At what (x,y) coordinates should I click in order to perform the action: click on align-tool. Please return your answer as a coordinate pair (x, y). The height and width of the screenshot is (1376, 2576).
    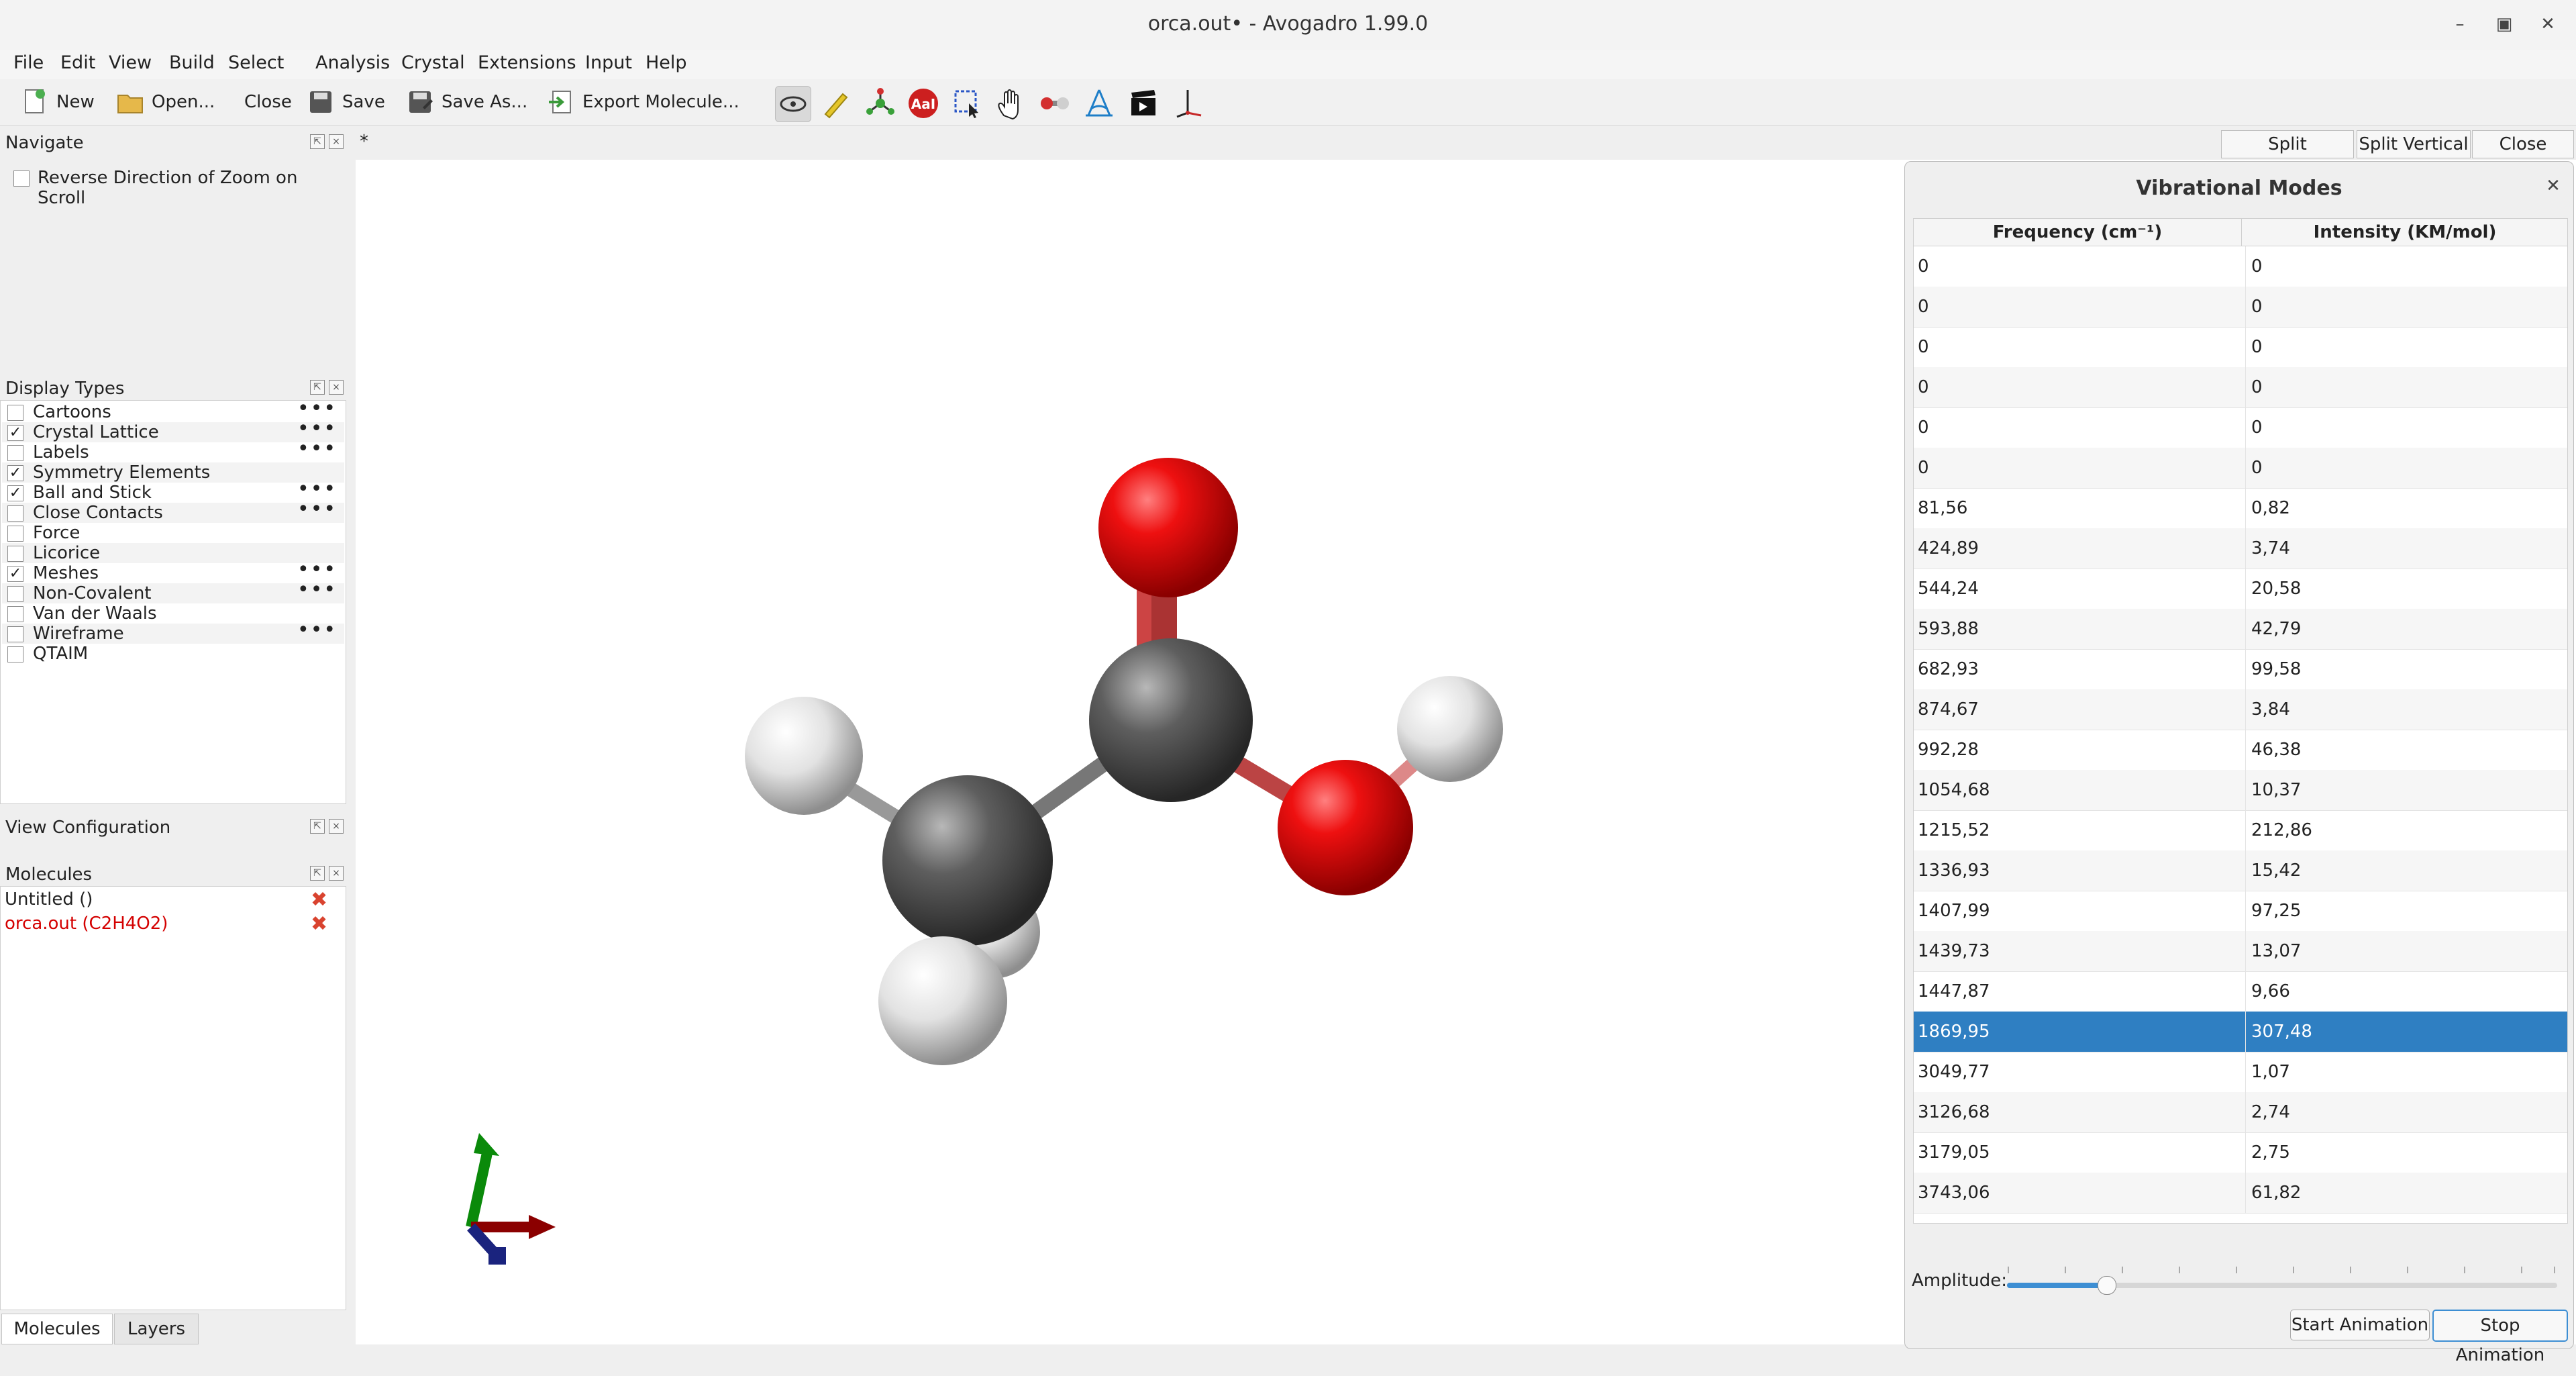
    Looking at the image, I should click on (1187, 104).